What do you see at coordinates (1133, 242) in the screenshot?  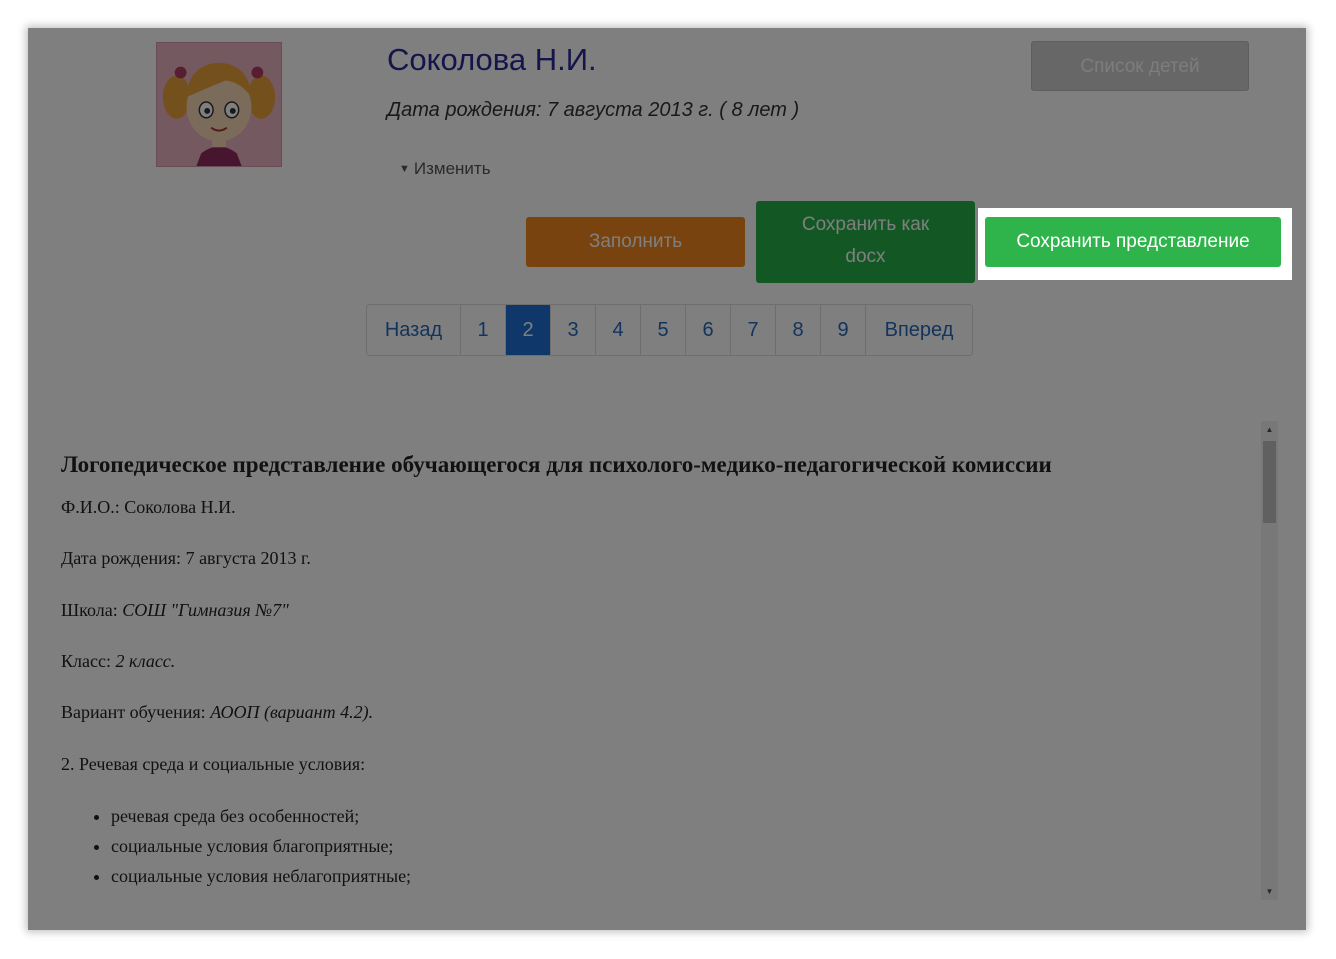 I see `save-presentation-button: Сохранить представление` at bounding box center [1133, 242].